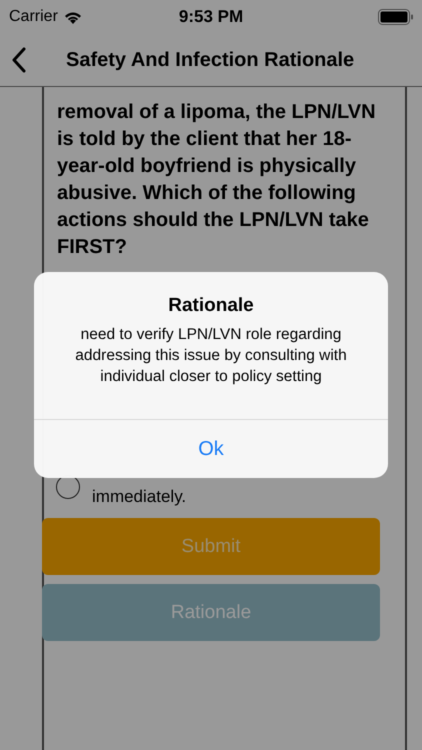  I want to click on submit-button: Submit, so click(211, 546).